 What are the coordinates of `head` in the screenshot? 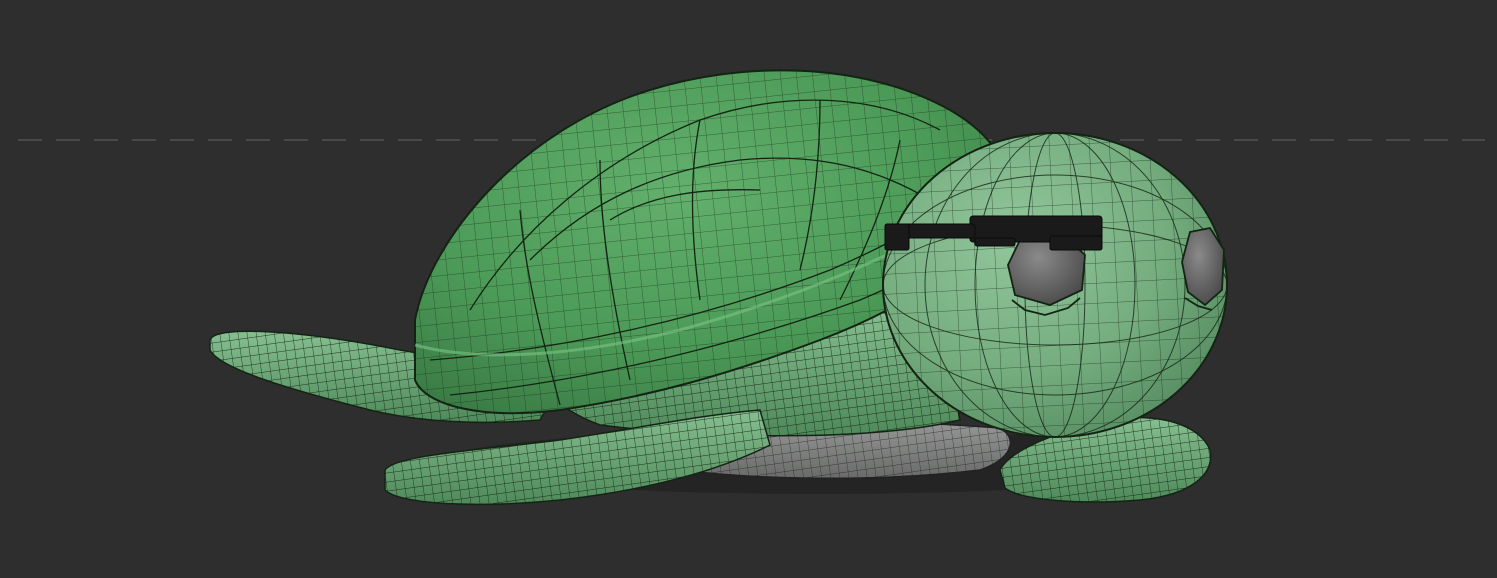 It's located at (1055, 285).